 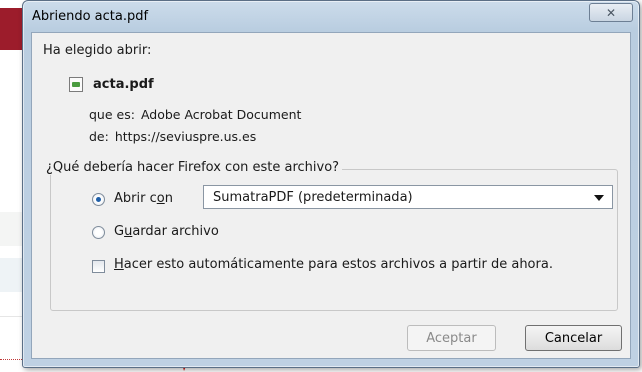 I want to click on document-icon, so click(x=76, y=84).